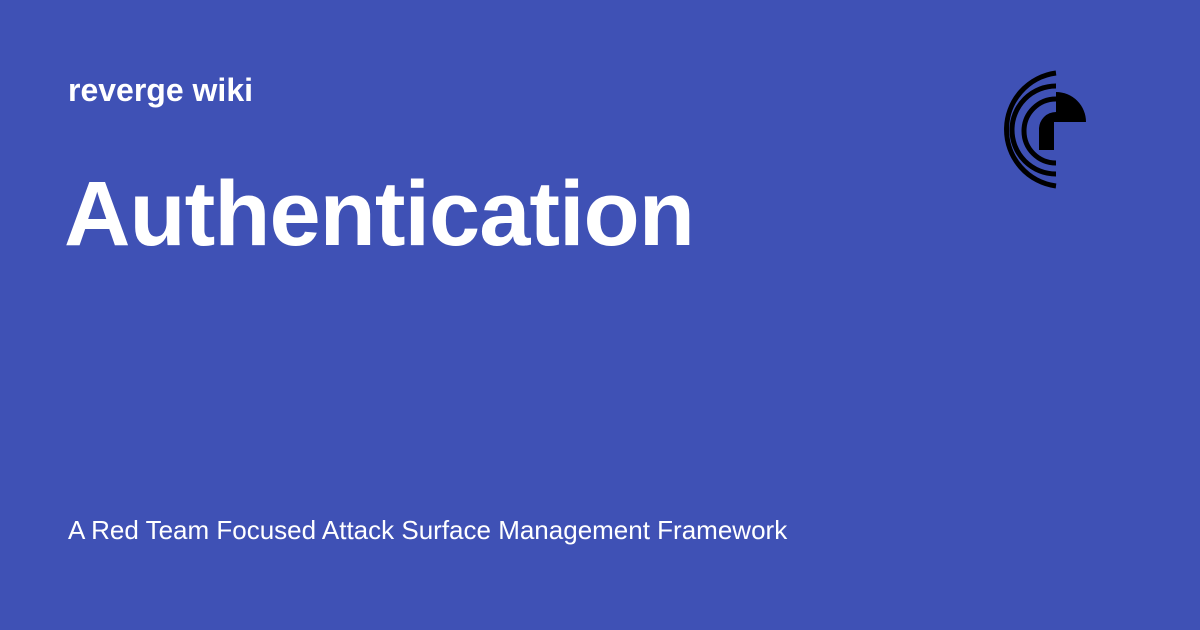 The height and width of the screenshot is (630, 1200). I want to click on site-name: reverge wiki, so click(160, 90).